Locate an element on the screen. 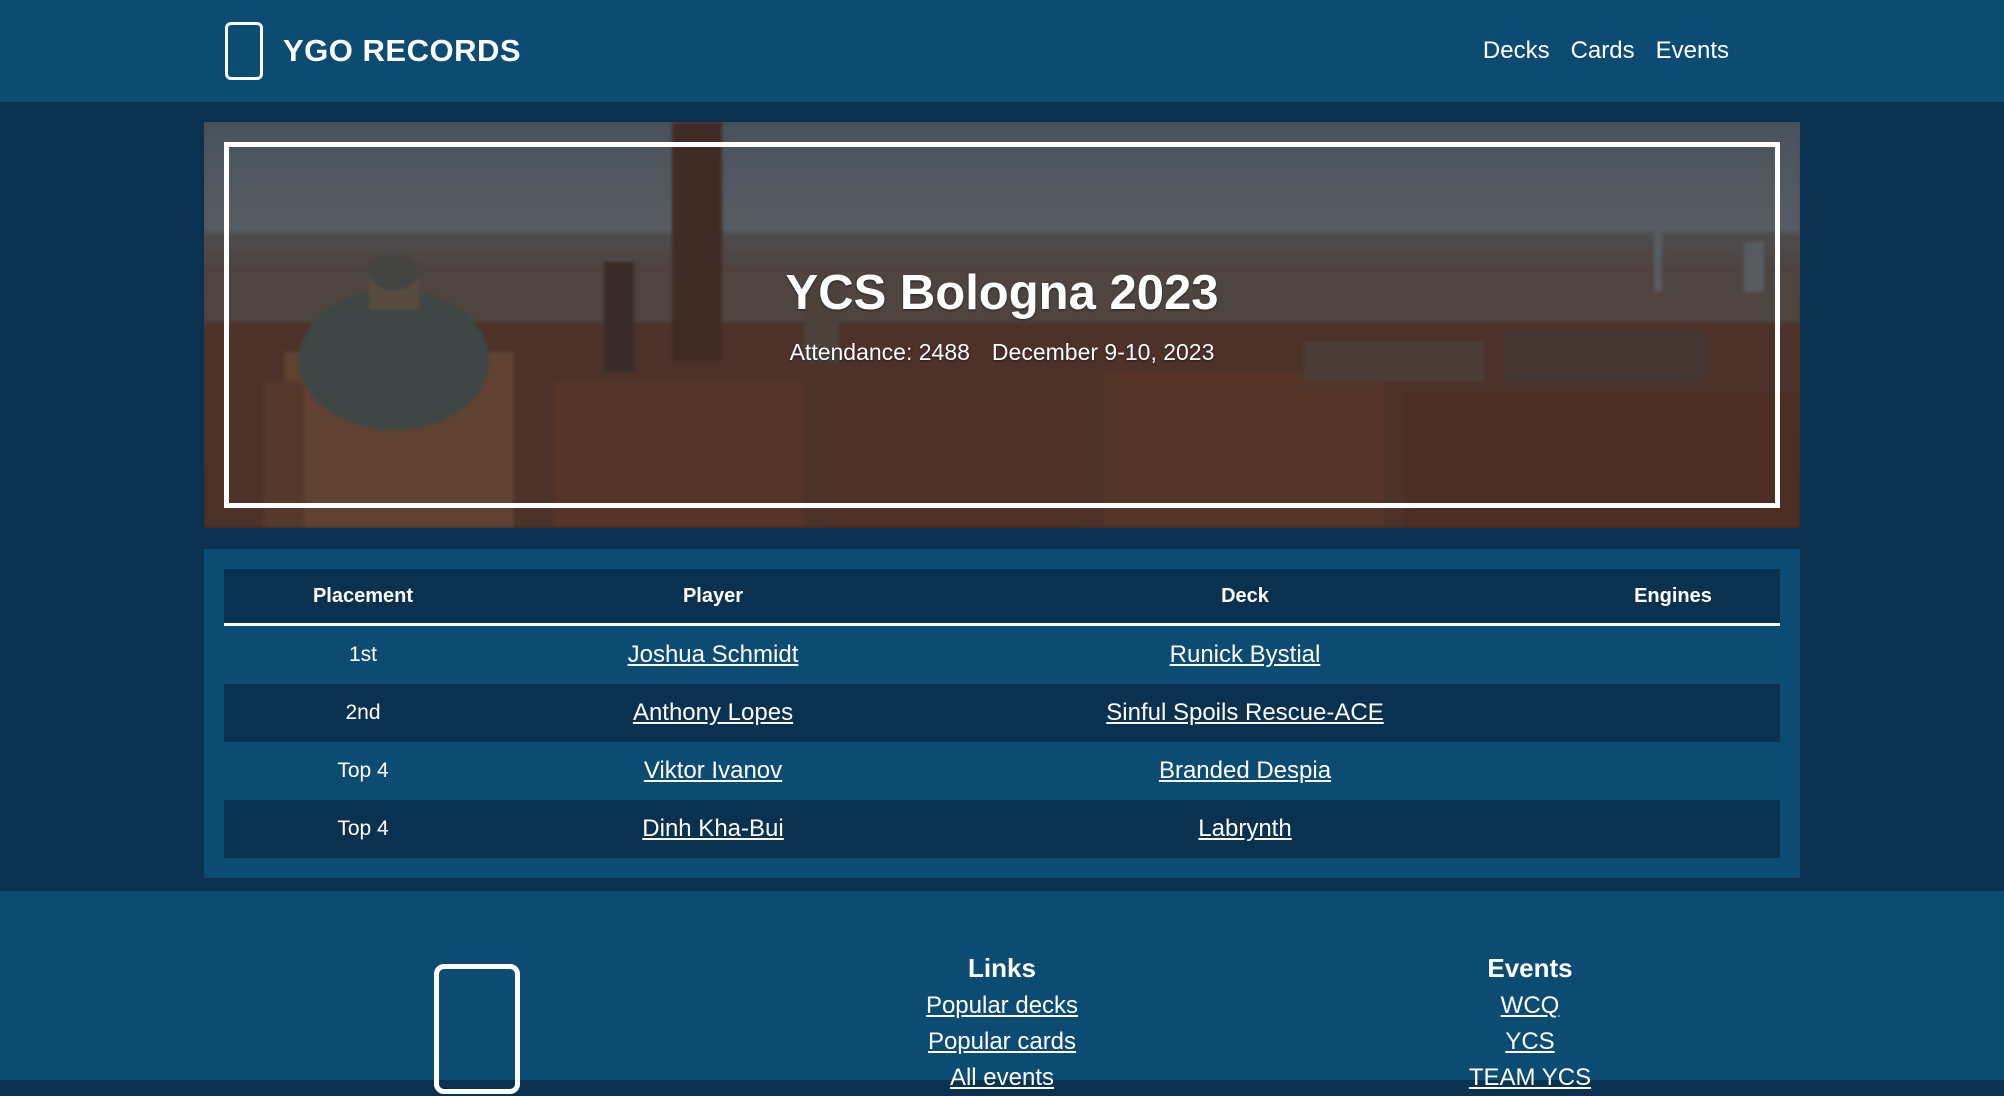  column-header-deck: Deck is located at coordinates (1245, 597).